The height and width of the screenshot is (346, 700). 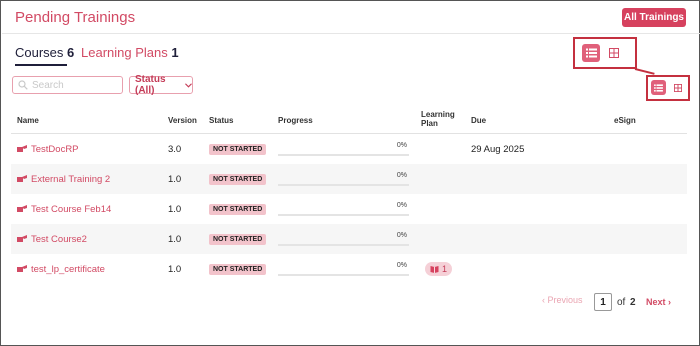 I want to click on course-name: test_lp_certificate, so click(x=68, y=269).